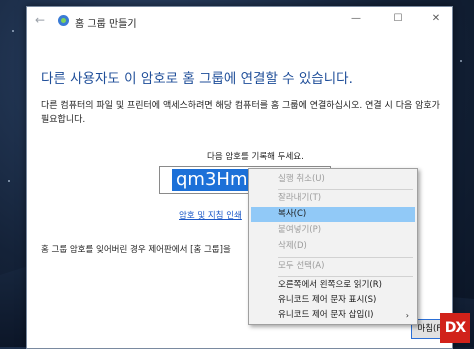 This screenshot has width=474, height=349. Describe the element at coordinates (63, 20) in the screenshot. I see `homegroup-icon` at that location.